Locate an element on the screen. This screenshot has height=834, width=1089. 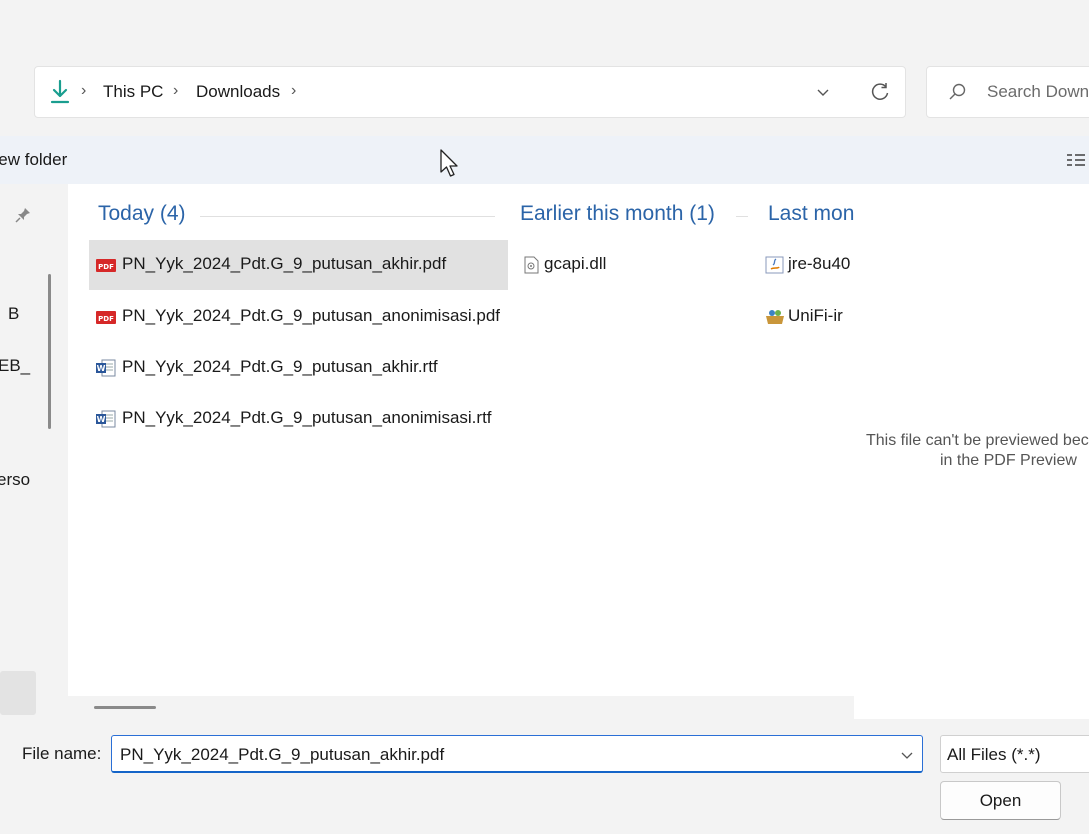
file-name: jre-8u40 is located at coordinates (819, 263).